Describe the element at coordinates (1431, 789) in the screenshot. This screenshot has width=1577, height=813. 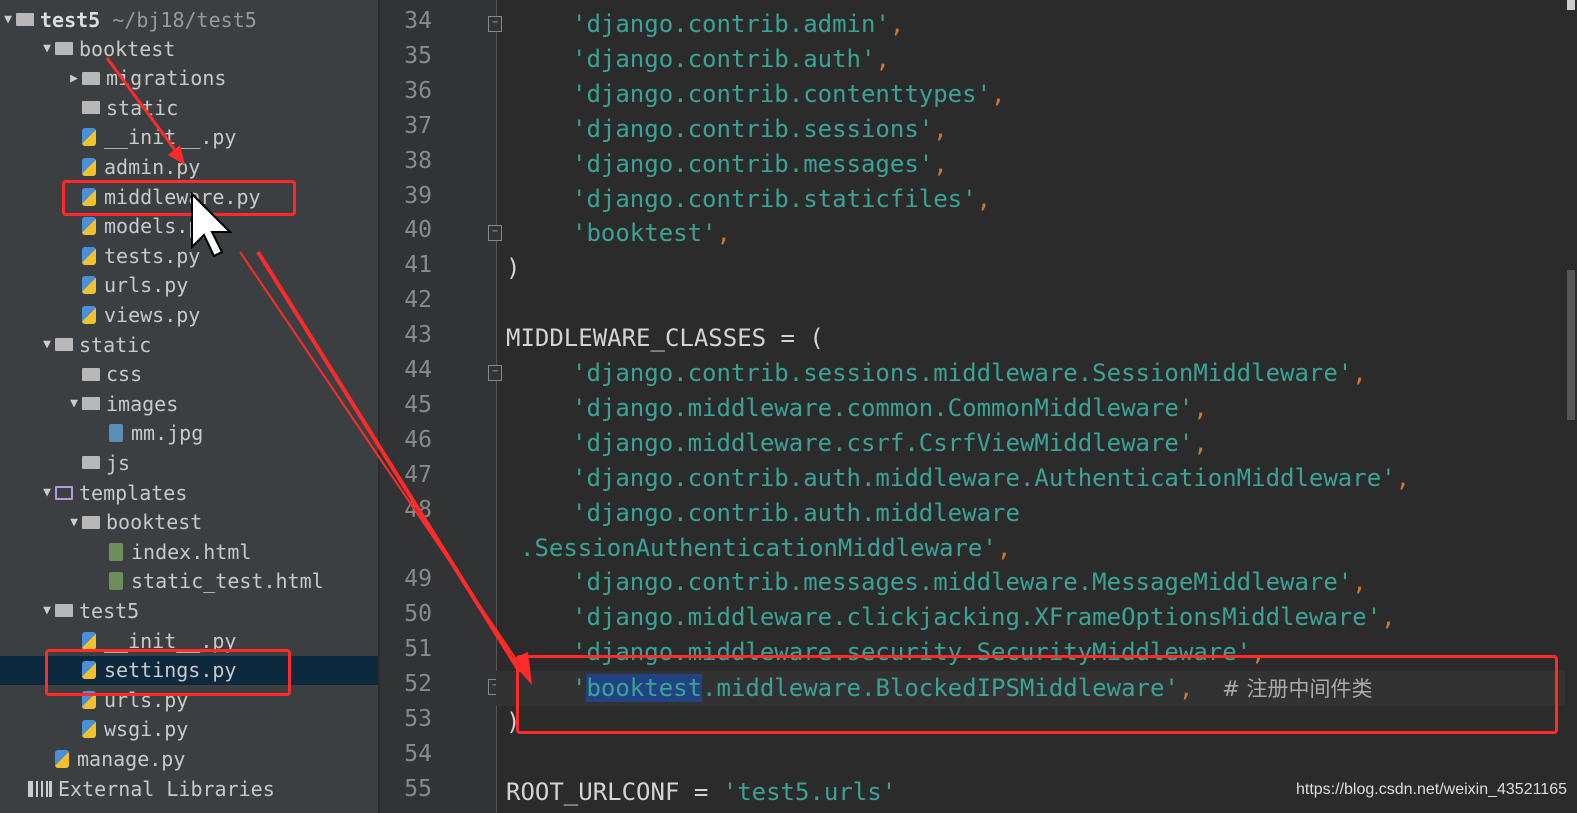
I see `watermark: https://blog.csdn.net/weixin_43521165` at that location.